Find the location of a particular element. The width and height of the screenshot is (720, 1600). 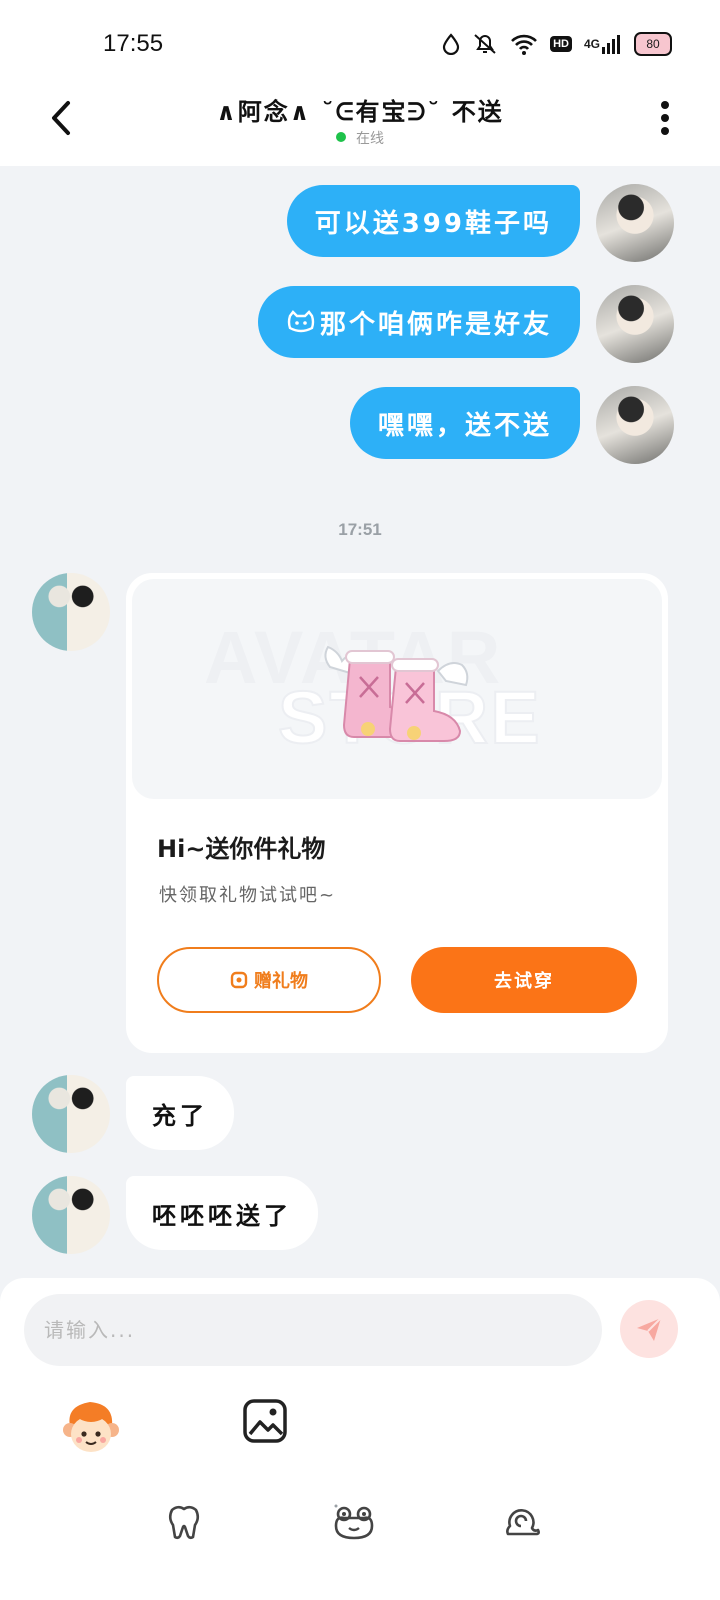

chat-header: ∧阿念∧ ˘ᕮ有宝ᕭ˘ 不送 在线 is located at coordinates (360, 123).